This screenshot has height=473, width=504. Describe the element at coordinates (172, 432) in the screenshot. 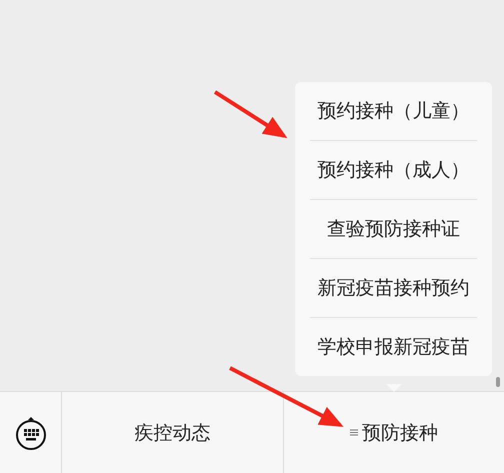

I see `menu-tab: 疾控动态` at that location.